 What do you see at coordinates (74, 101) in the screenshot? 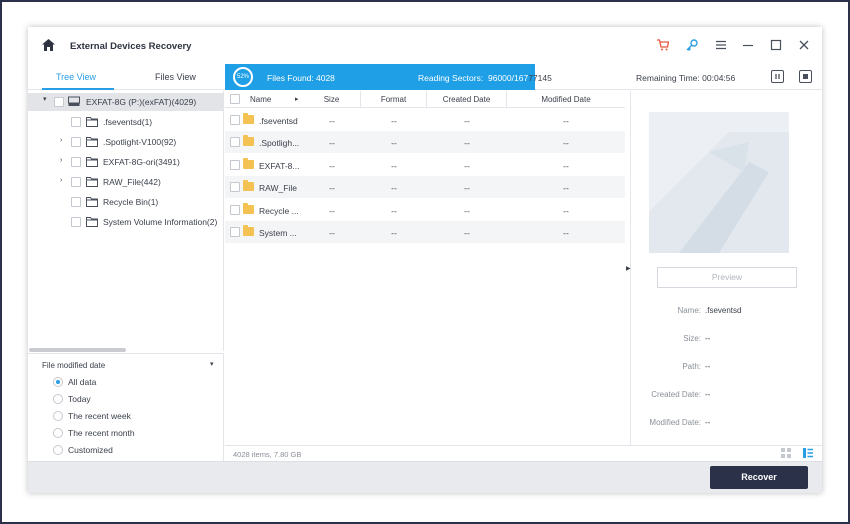
I see `drive-icon` at bounding box center [74, 101].